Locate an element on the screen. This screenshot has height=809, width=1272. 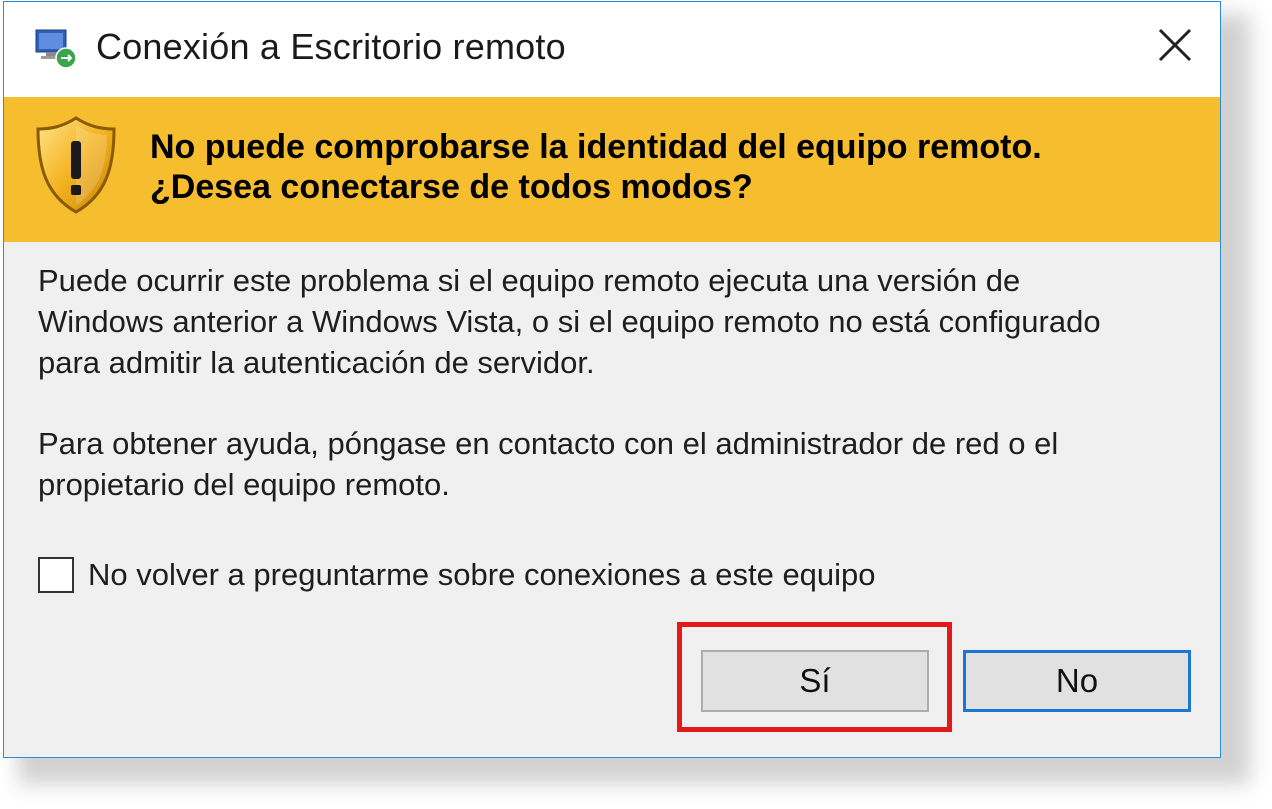
warning-shield-icon is located at coordinates (76, 165).